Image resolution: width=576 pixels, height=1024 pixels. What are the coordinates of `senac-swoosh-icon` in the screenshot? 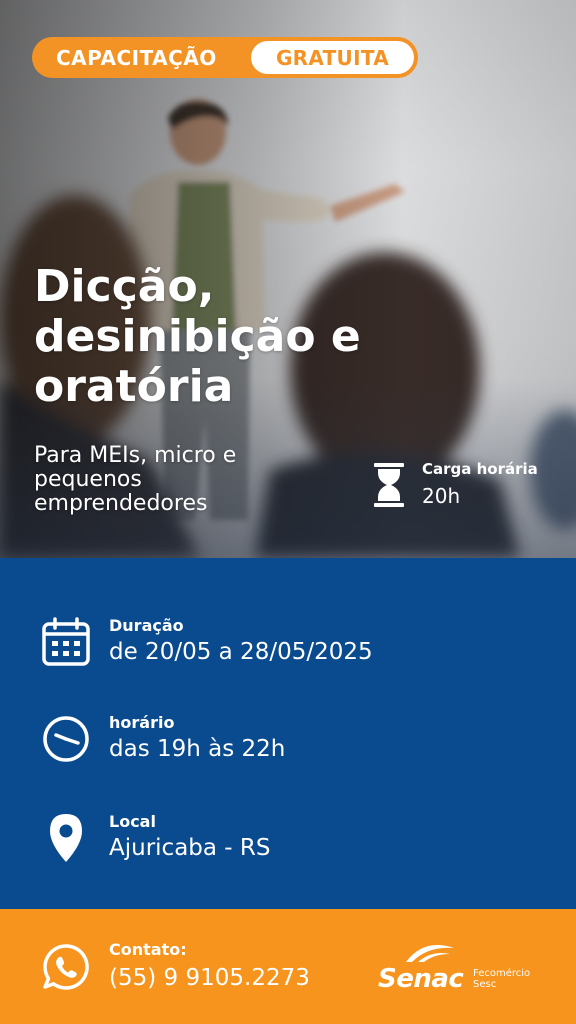 It's located at (430, 953).